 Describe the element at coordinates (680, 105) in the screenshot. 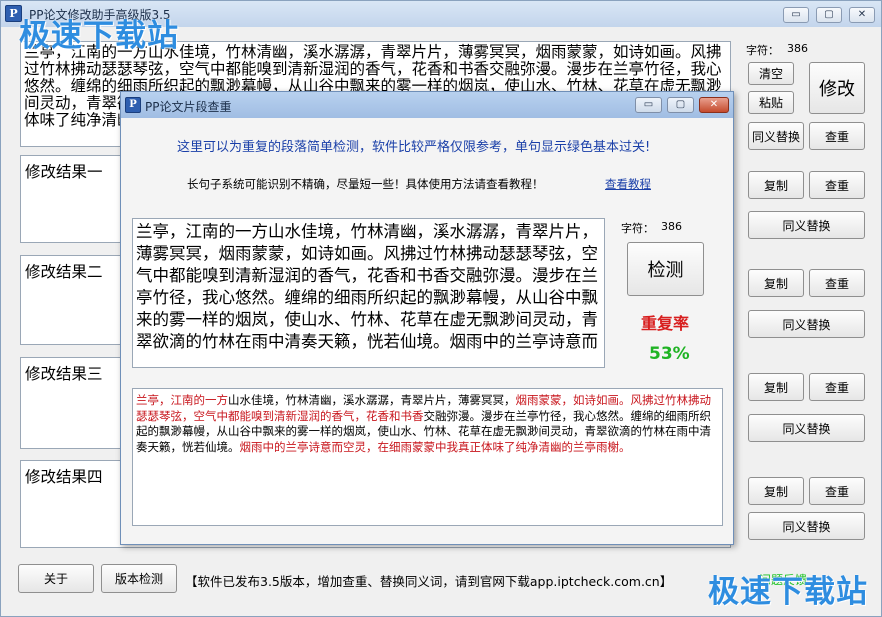

I see `dialog-maximize-icon: ▢` at that location.